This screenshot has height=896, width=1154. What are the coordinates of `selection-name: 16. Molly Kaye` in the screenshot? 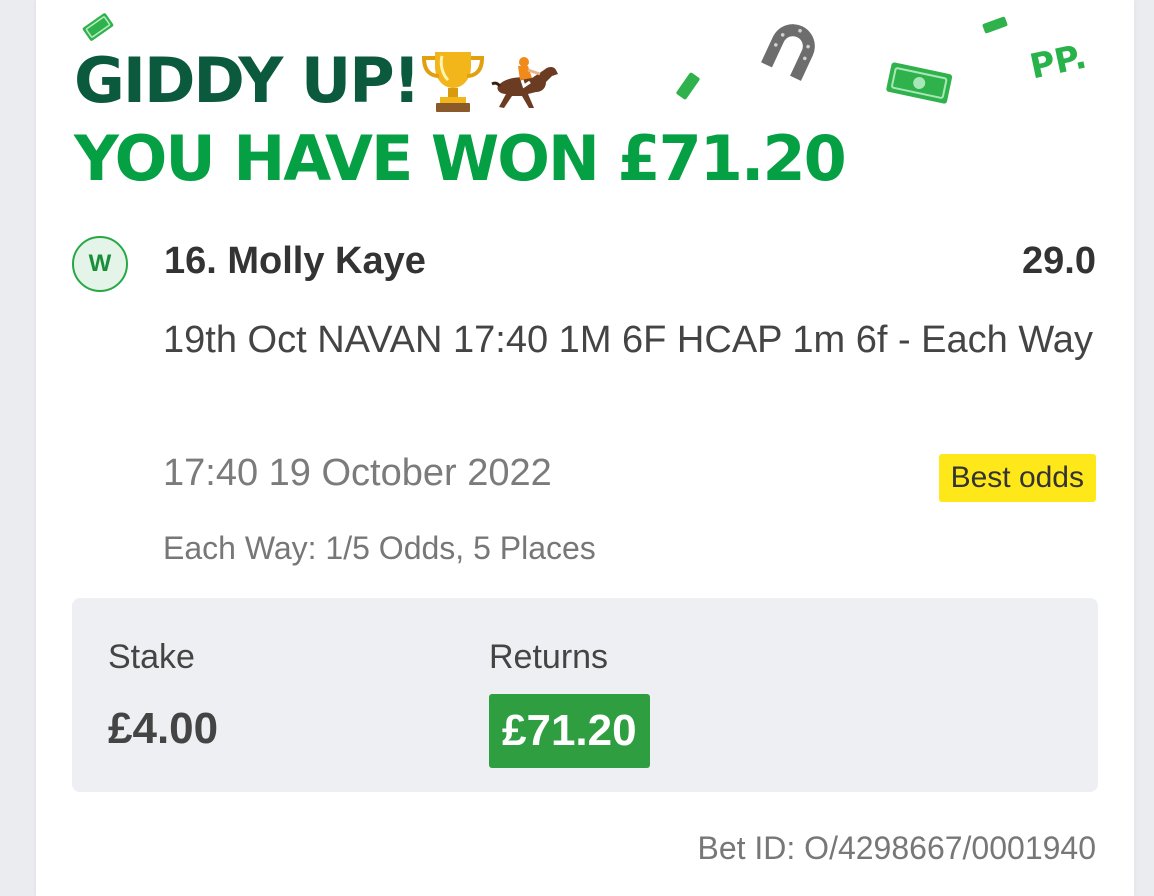 It's located at (295, 261).